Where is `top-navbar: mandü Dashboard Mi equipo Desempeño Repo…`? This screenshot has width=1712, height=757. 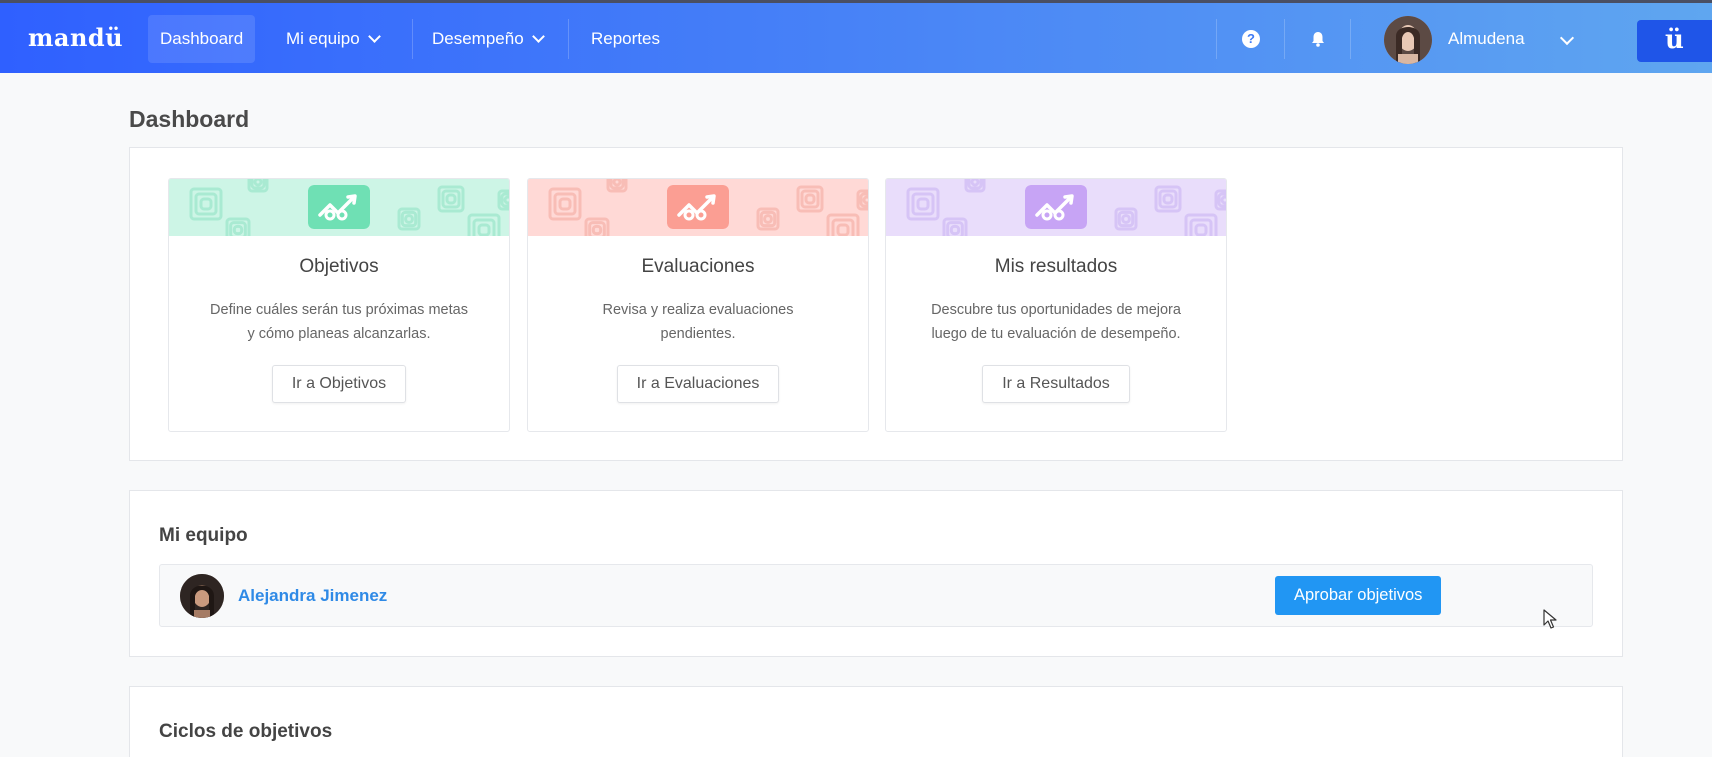
top-navbar: mandü Dashboard Mi equipo Desempeño Repo… is located at coordinates (856, 38).